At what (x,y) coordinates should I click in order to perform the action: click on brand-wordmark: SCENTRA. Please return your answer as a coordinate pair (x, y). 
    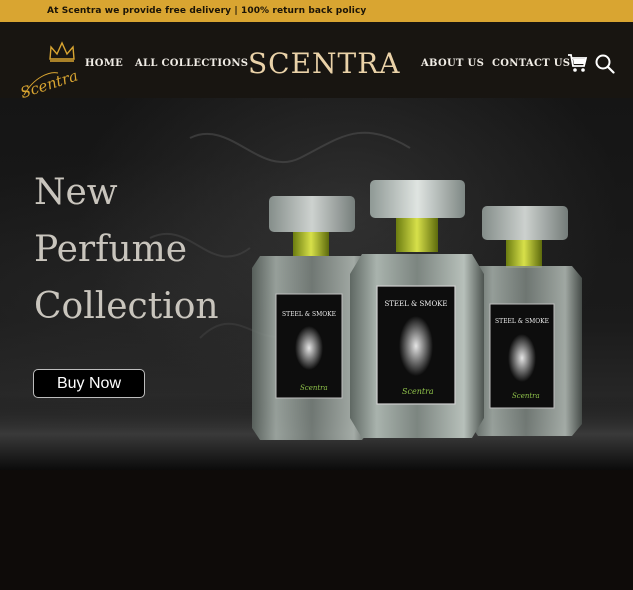
    Looking at the image, I should click on (324, 63).